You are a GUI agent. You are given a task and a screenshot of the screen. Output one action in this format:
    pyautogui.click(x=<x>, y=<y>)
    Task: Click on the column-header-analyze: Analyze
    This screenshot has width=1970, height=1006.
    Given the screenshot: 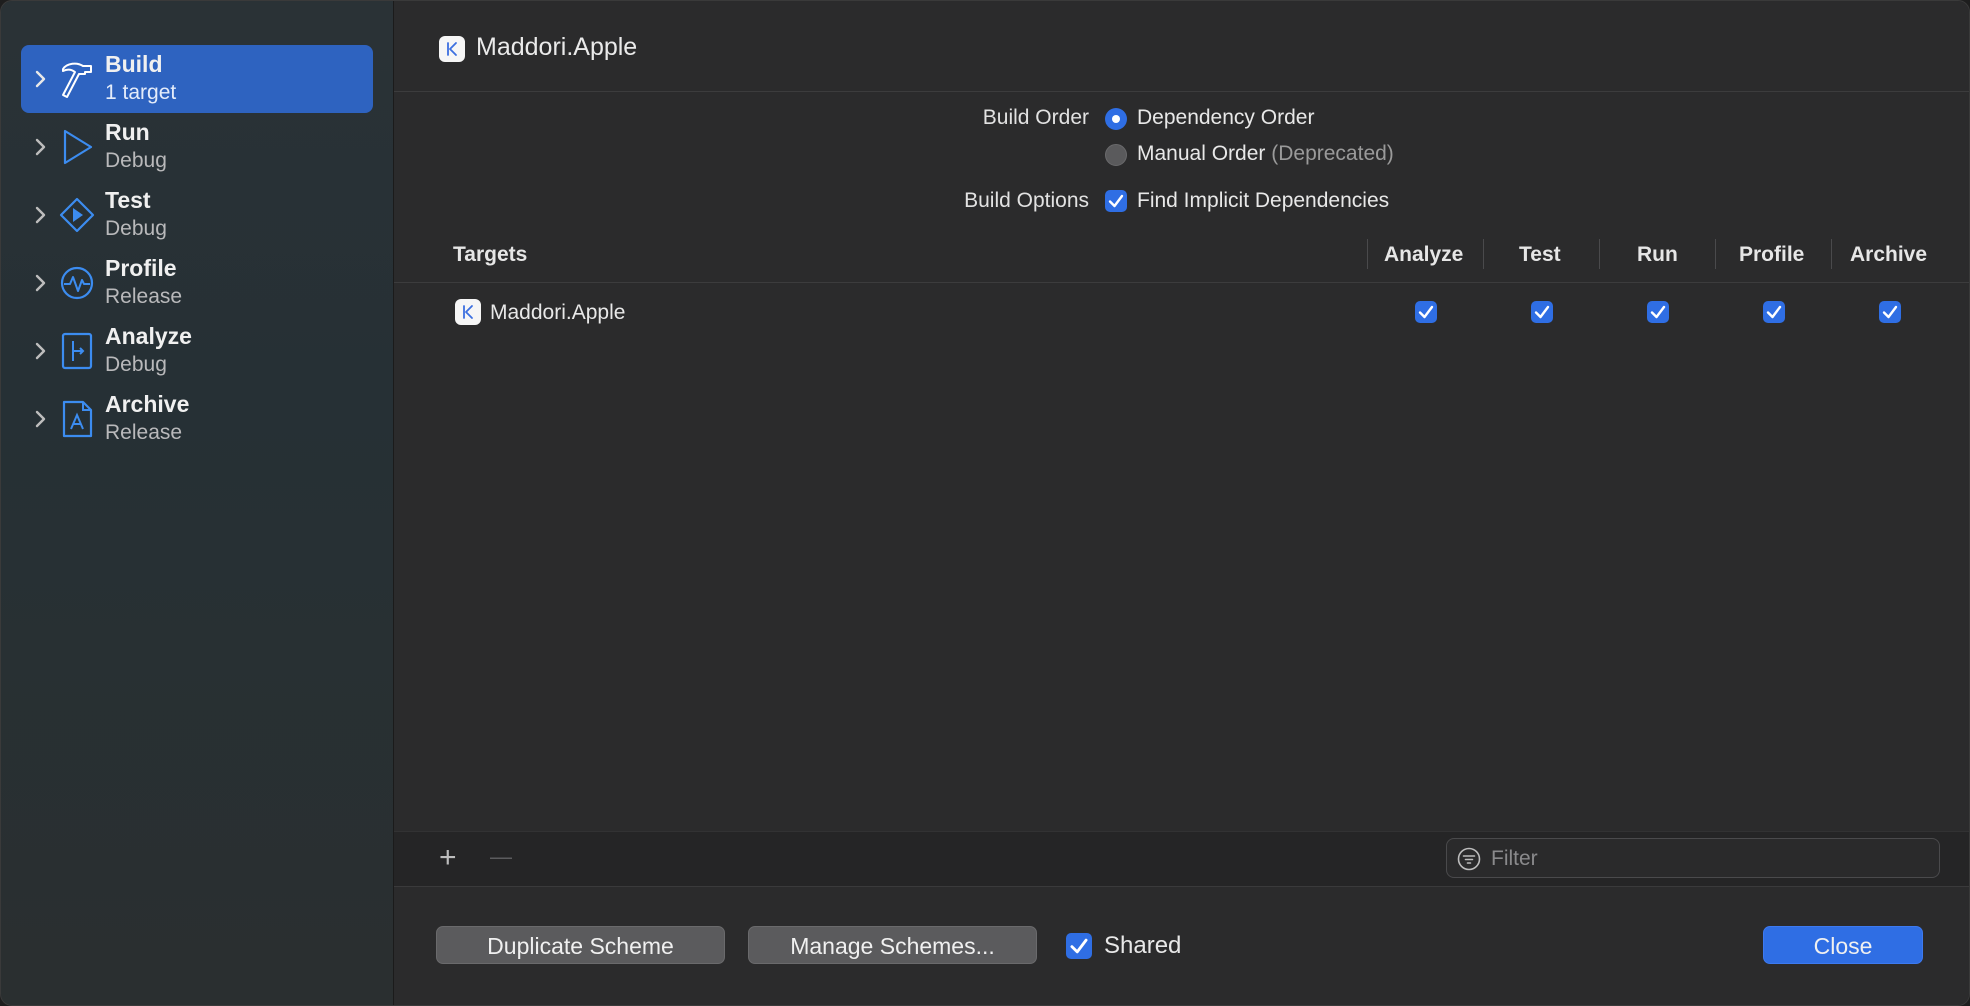 What is the action you would take?
    pyautogui.click(x=1423, y=255)
    